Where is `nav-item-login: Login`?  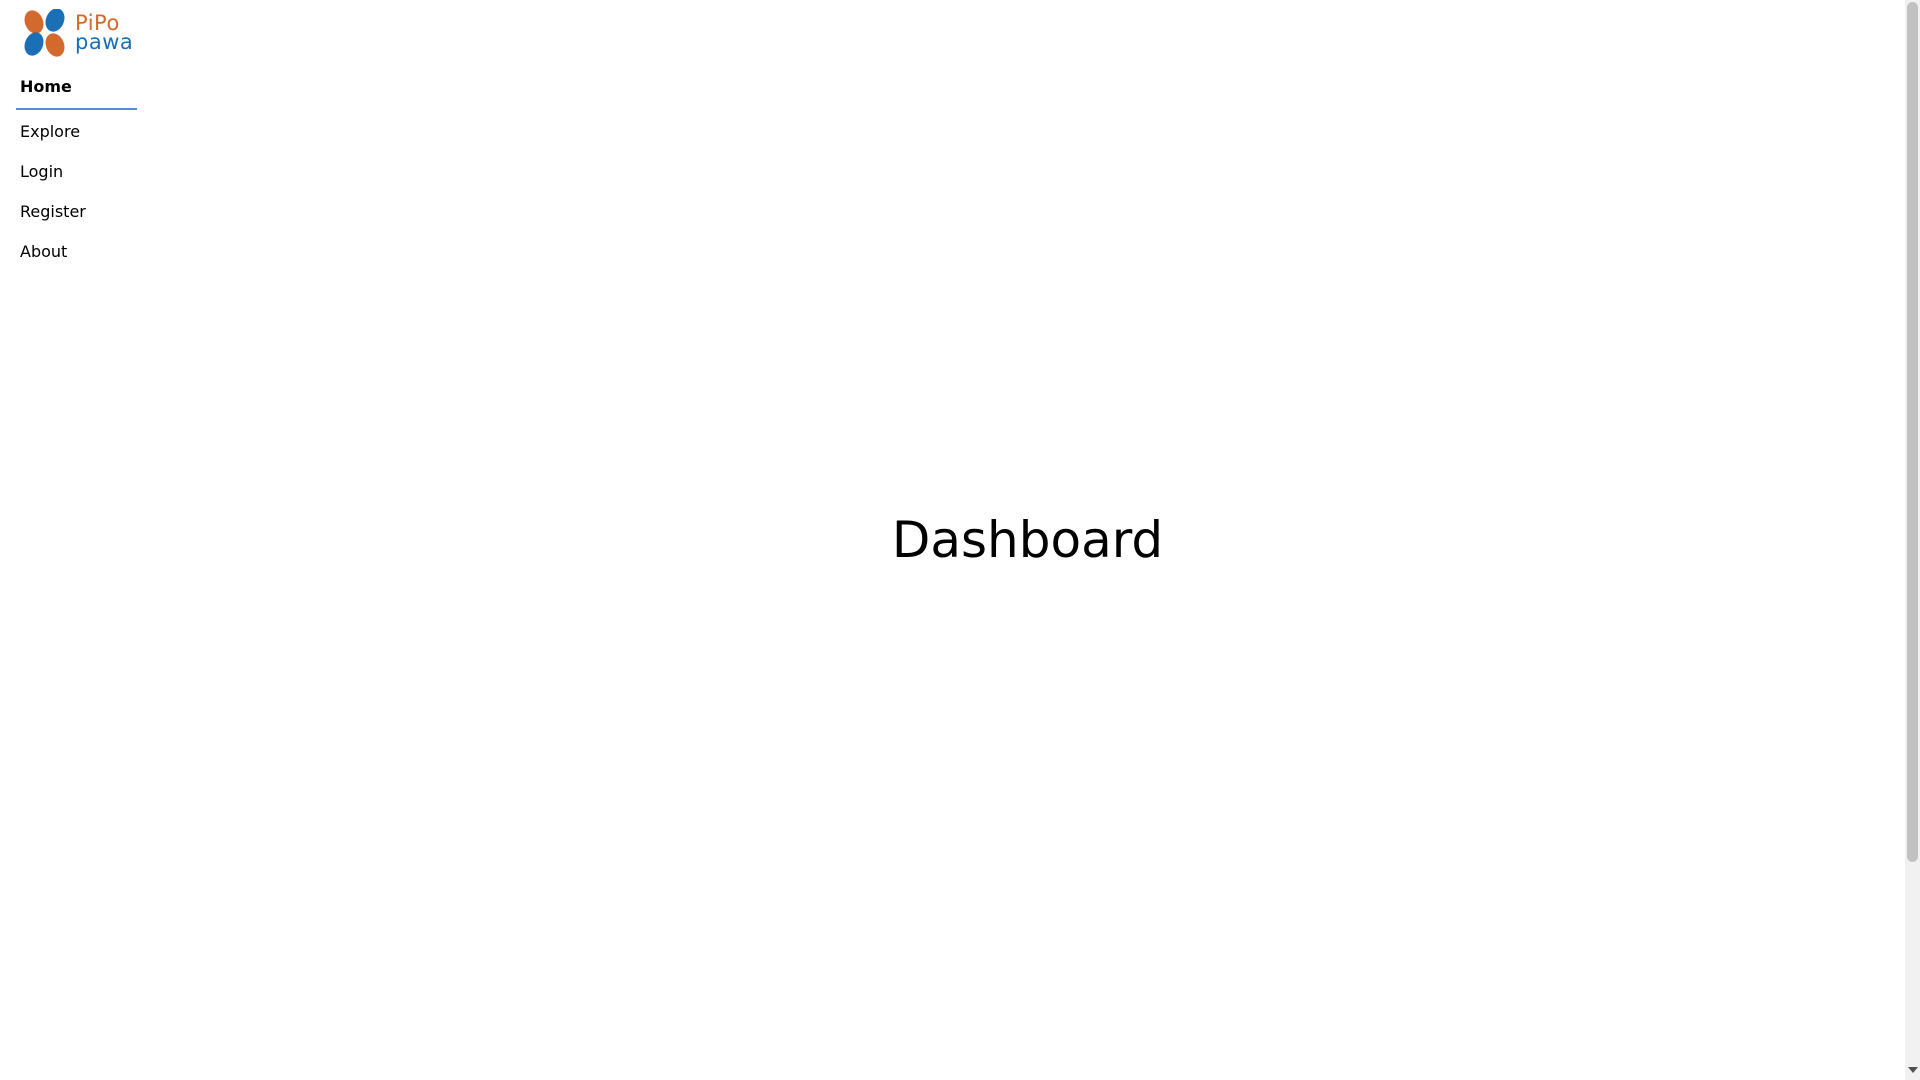 nav-item-login: Login is located at coordinates (76, 172).